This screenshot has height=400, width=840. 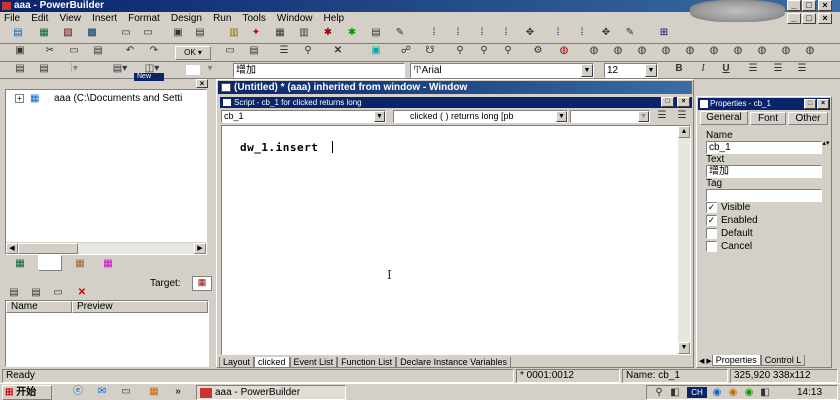 What do you see at coordinates (304, 33) in the screenshot?
I see `building-icon: ▥` at bounding box center [304, 33].